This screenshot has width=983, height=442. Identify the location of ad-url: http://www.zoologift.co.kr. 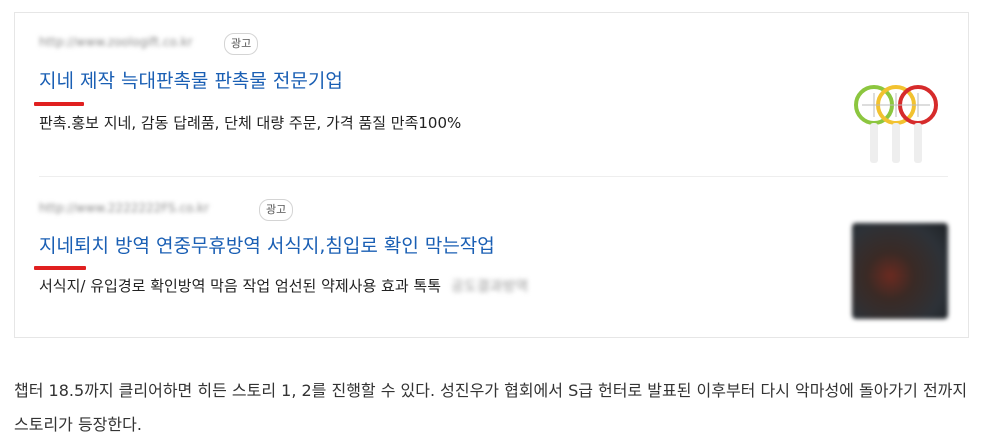
(116, 42).